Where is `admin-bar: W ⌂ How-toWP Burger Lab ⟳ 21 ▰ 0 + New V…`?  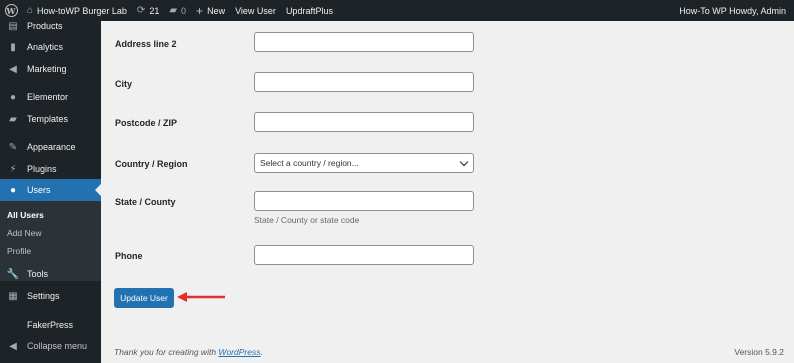
admin-bar: W ⌂ How-toWP Burger Lab ⟳ 21 ▰ 0 + New V… is located at coordinates (397, 10).